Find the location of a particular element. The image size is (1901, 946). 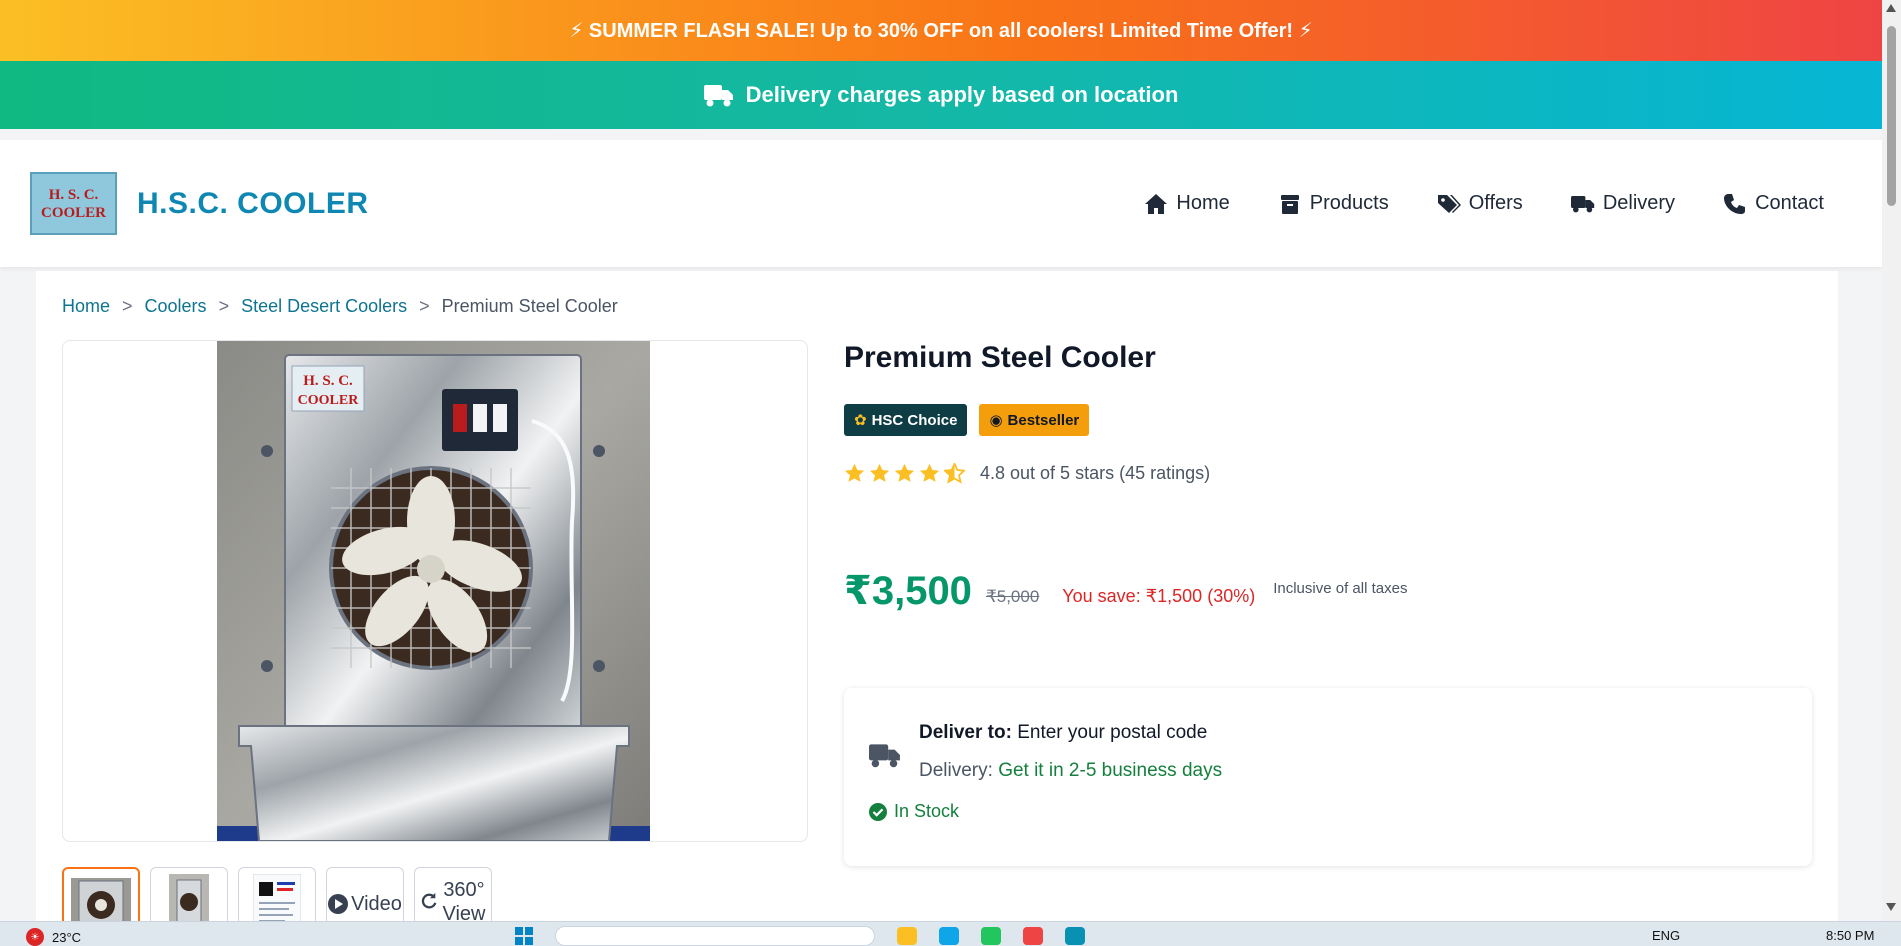

nav-contact: Contact is located at coordinates (1773, 203).